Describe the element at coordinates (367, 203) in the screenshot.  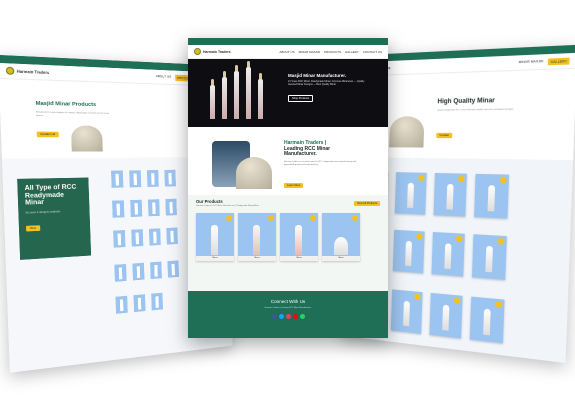
I see `view-all-products-button: View All Products` at that location.